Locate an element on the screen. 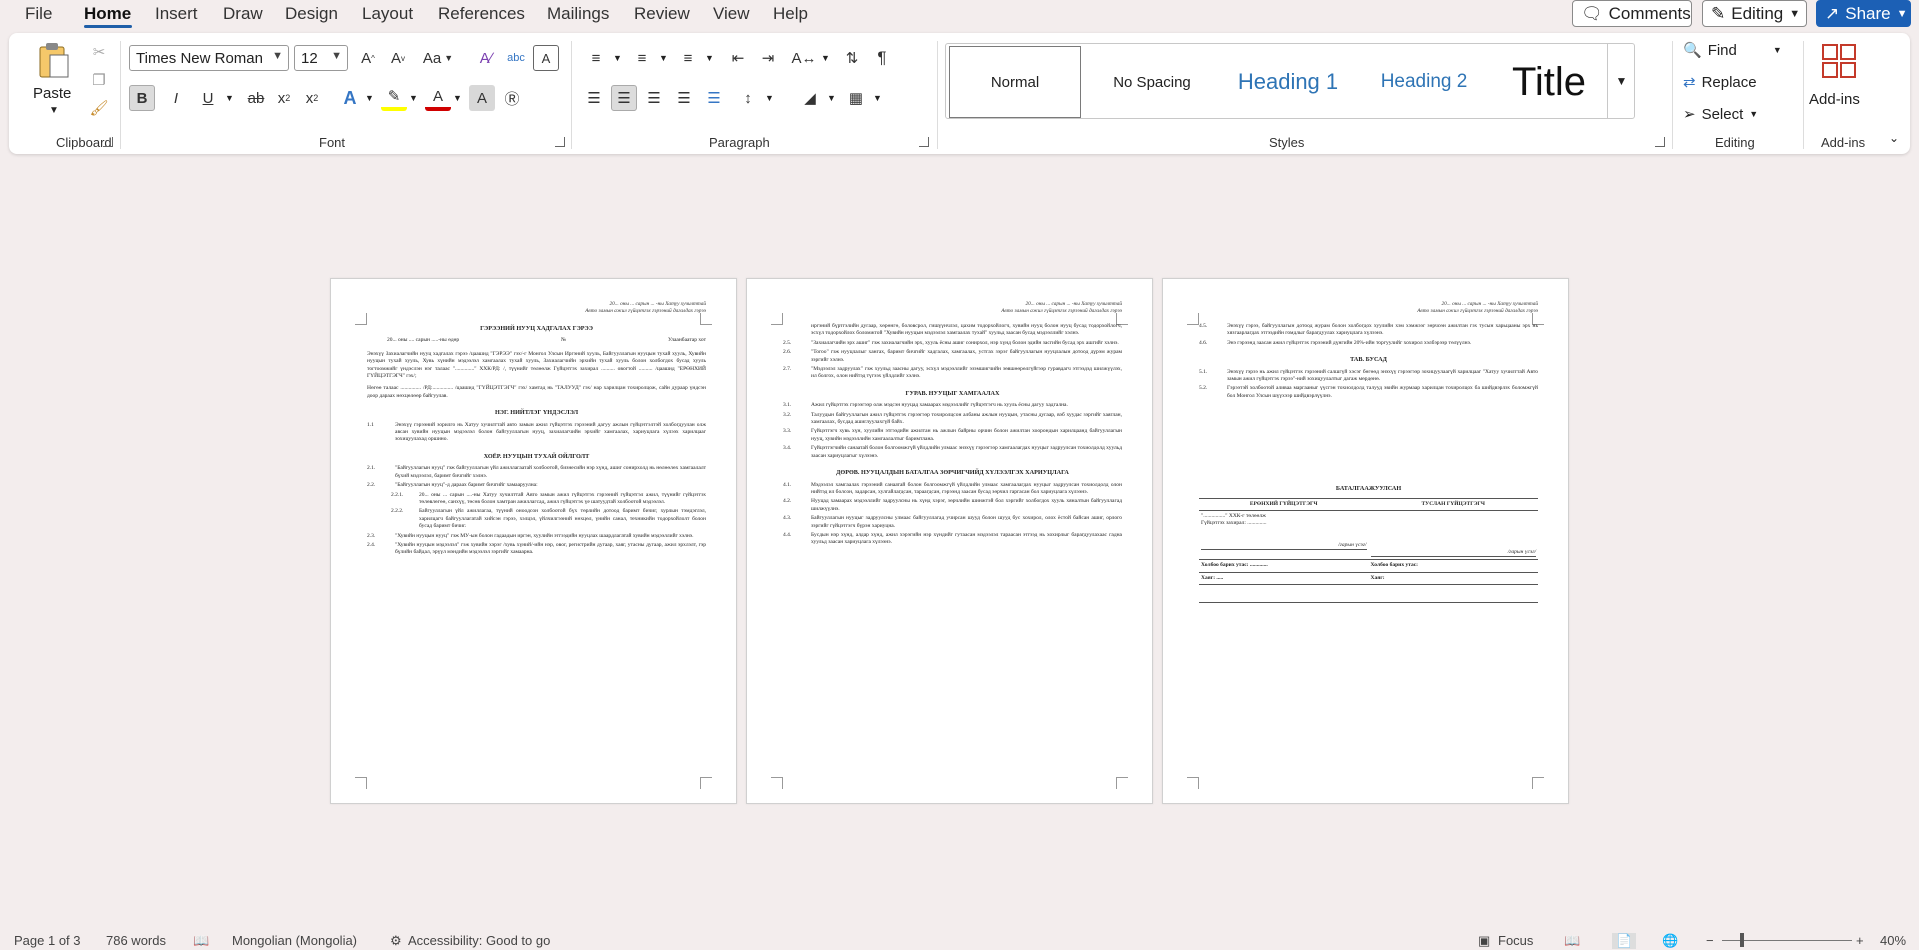 The height and width of the screenshot is (950, 1919). select-button: ➢ Select ▼ is located at coordinates (1720, 114).